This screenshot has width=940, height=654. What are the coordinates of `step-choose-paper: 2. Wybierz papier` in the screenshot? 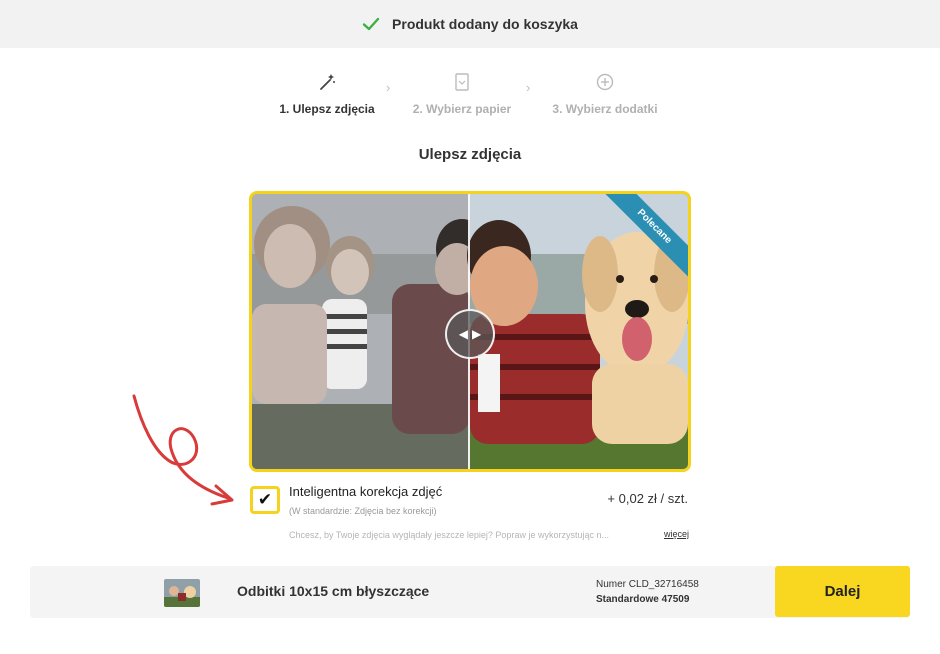 It's located at (462, 95).